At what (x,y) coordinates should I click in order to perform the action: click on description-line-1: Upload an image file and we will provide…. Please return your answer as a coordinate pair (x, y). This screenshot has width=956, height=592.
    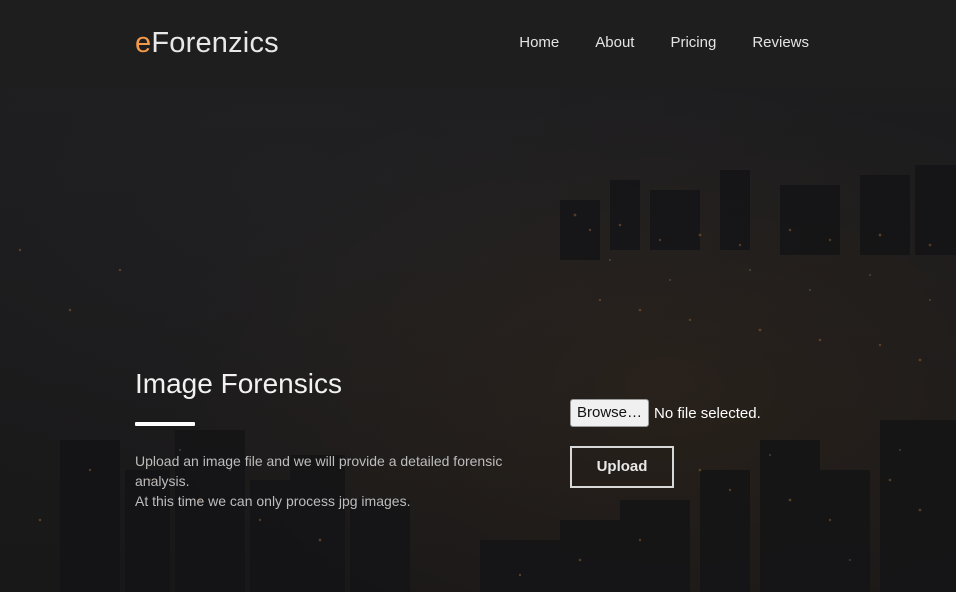
    Looking at the image, I should click on (319, 471).